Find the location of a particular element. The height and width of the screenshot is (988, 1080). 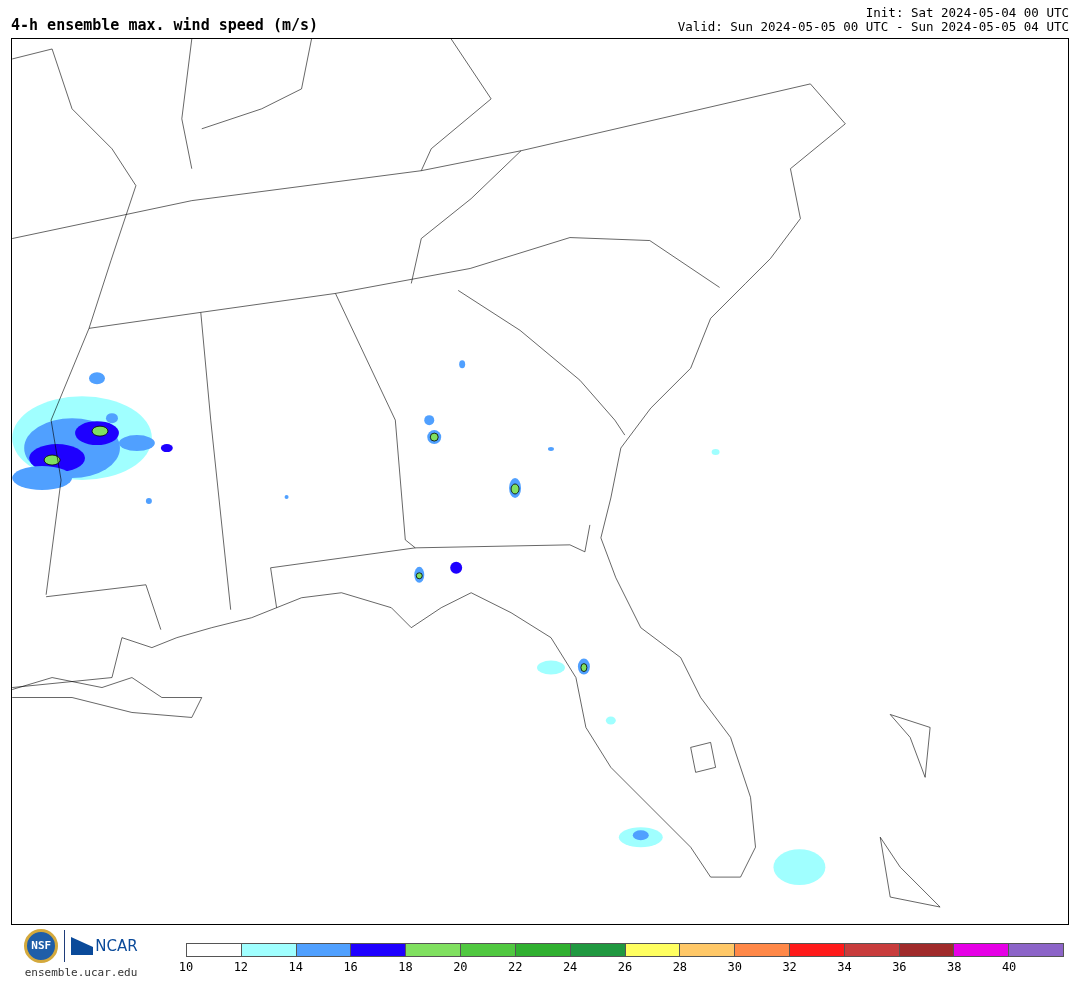

tick-label: 36 is located at coordinates (899, 967).